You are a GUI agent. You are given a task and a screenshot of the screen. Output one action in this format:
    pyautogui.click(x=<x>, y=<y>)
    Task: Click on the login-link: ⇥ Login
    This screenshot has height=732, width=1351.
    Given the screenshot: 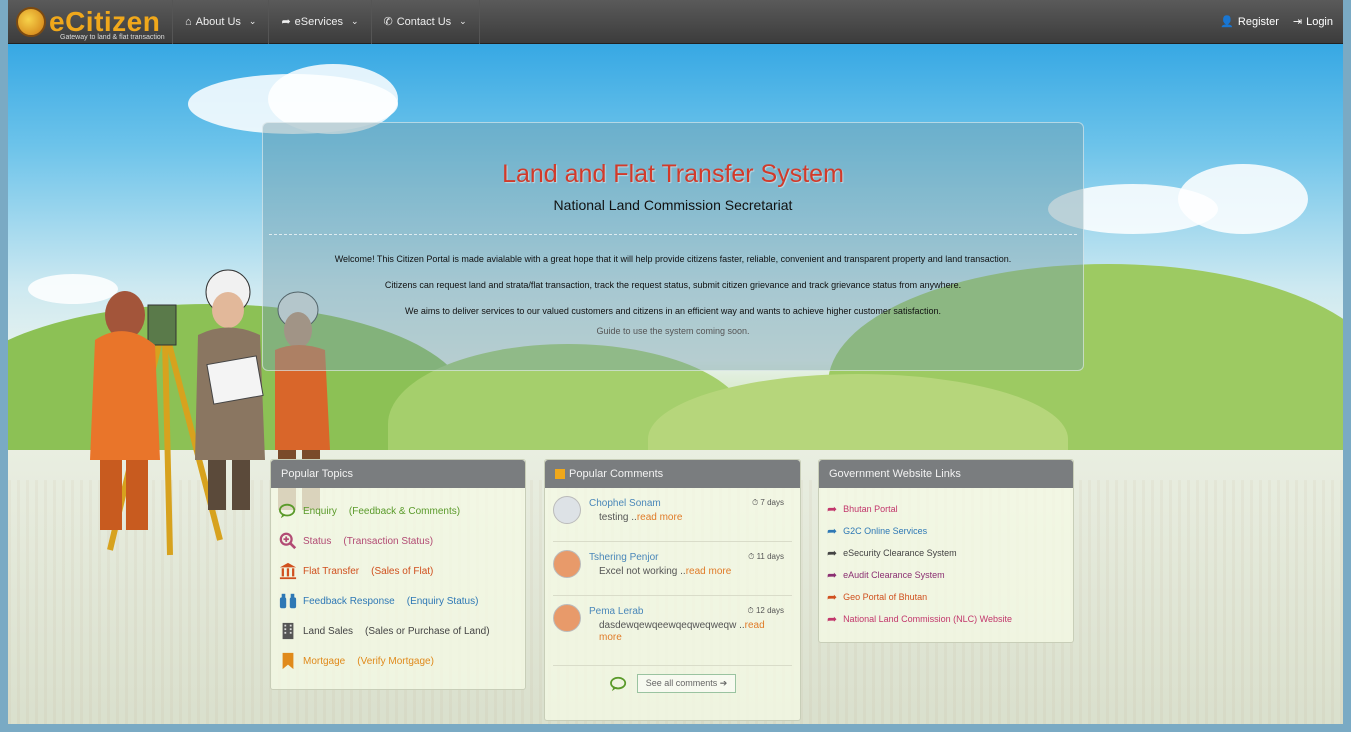 What is the action you would take?
    pyautogui.click(x=1312, y=22)
    